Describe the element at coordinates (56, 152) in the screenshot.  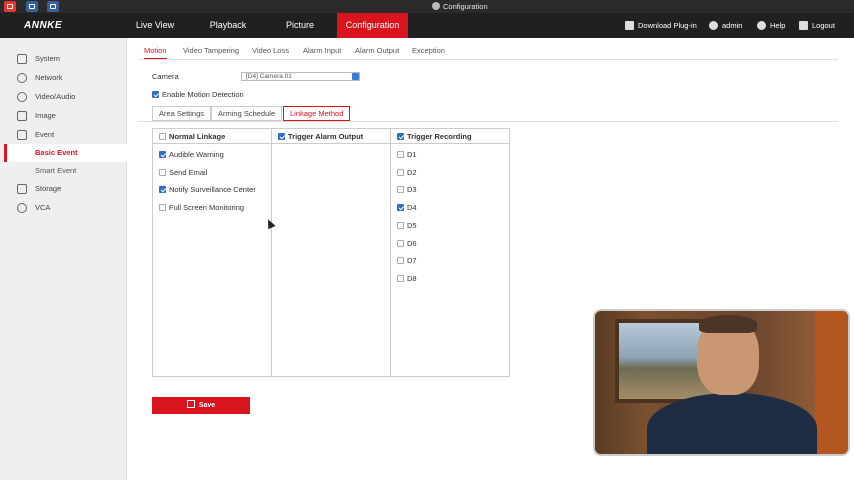
I see `sidebar-item-label: Basic Event` at that location.